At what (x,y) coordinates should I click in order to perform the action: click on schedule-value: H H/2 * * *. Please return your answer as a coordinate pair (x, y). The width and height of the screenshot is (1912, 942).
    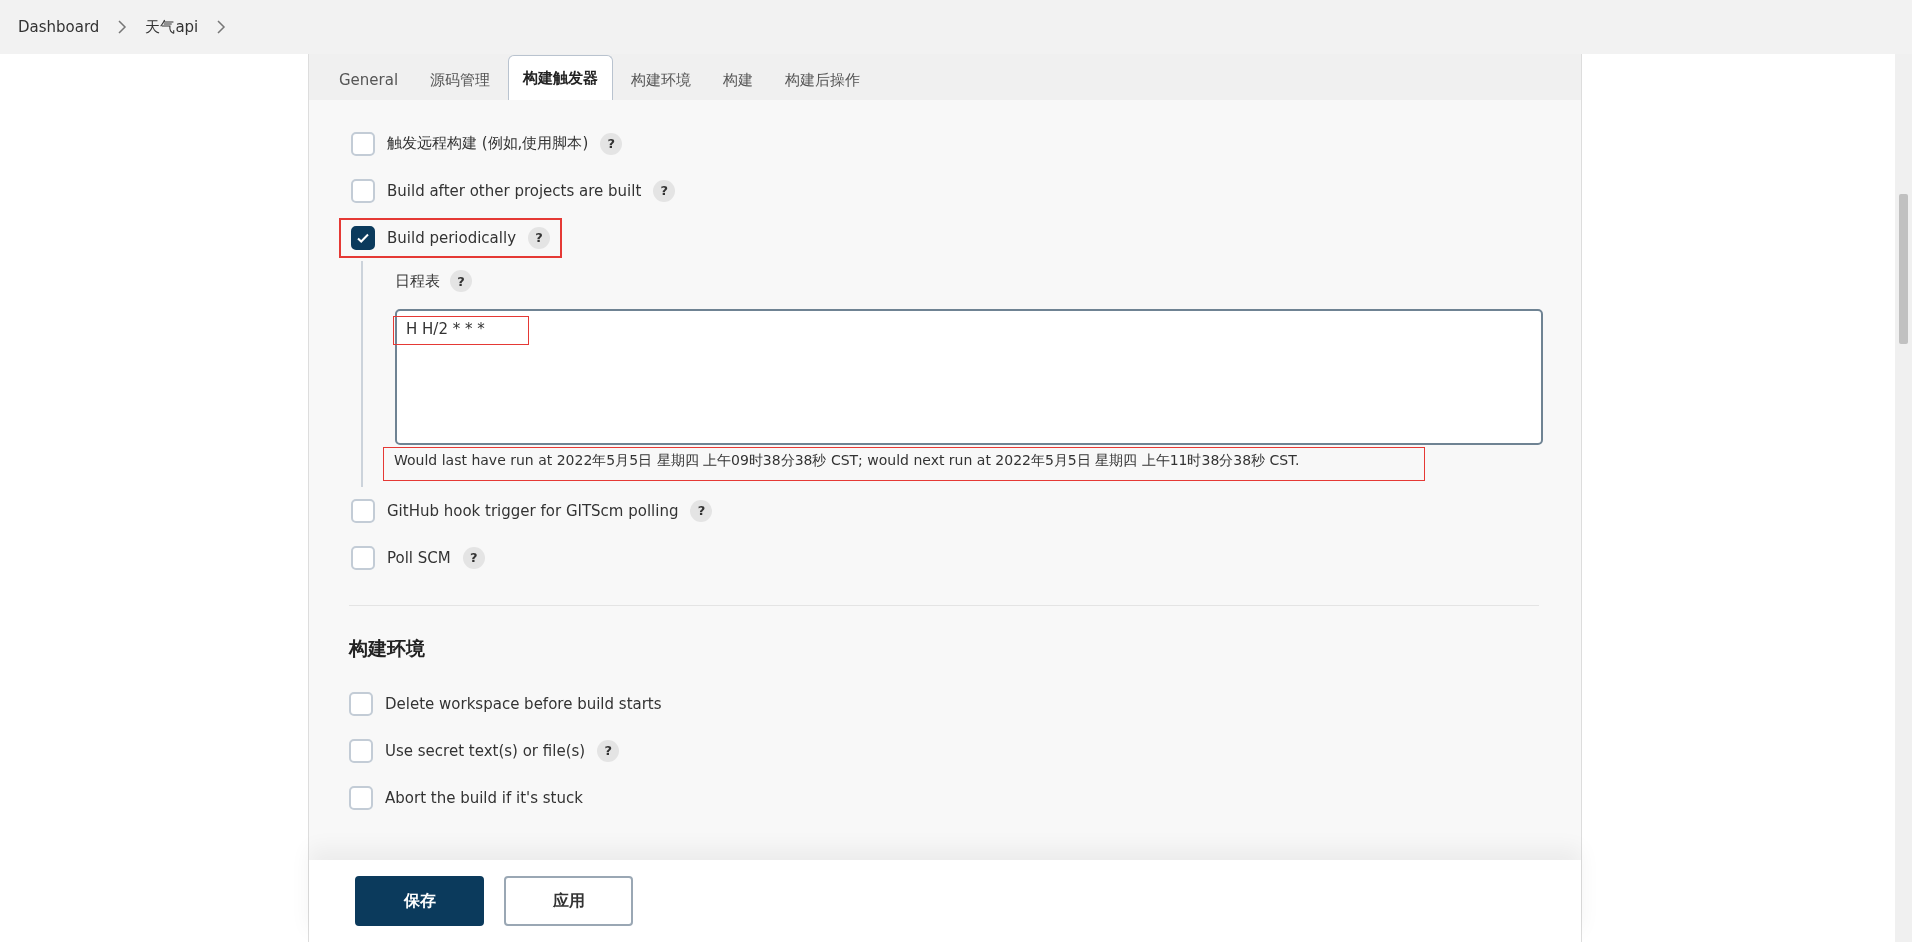
    Looking at the image, I should click on (461, 330).